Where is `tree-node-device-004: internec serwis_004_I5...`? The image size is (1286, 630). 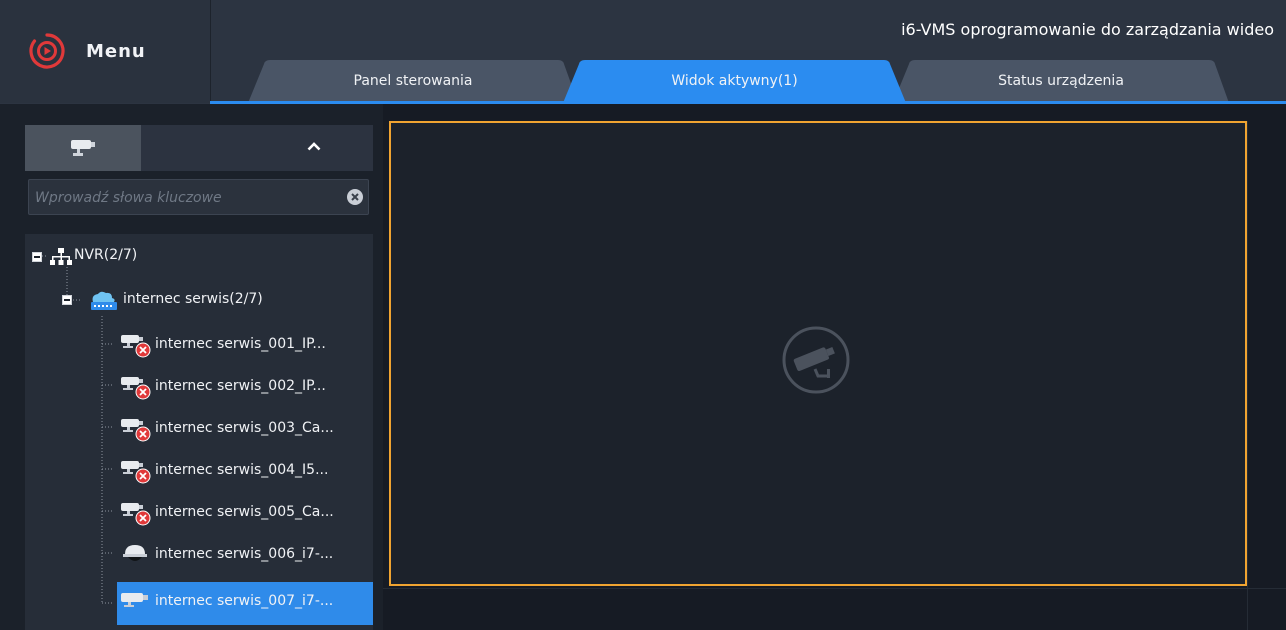 tree-node-device-004: internec serwis_004_I5... is located at coordinates (245, 471).